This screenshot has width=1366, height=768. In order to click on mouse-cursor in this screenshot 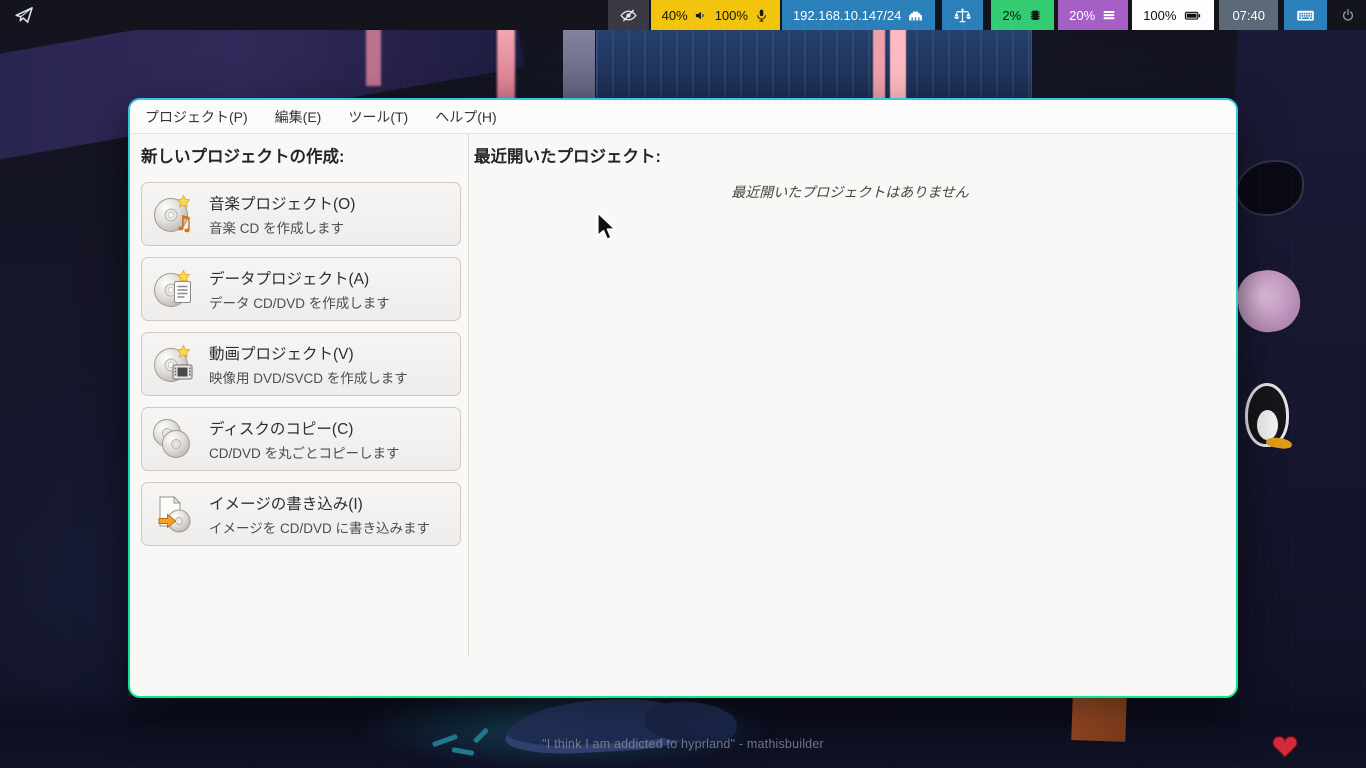, I will do `click(606, 226)`.